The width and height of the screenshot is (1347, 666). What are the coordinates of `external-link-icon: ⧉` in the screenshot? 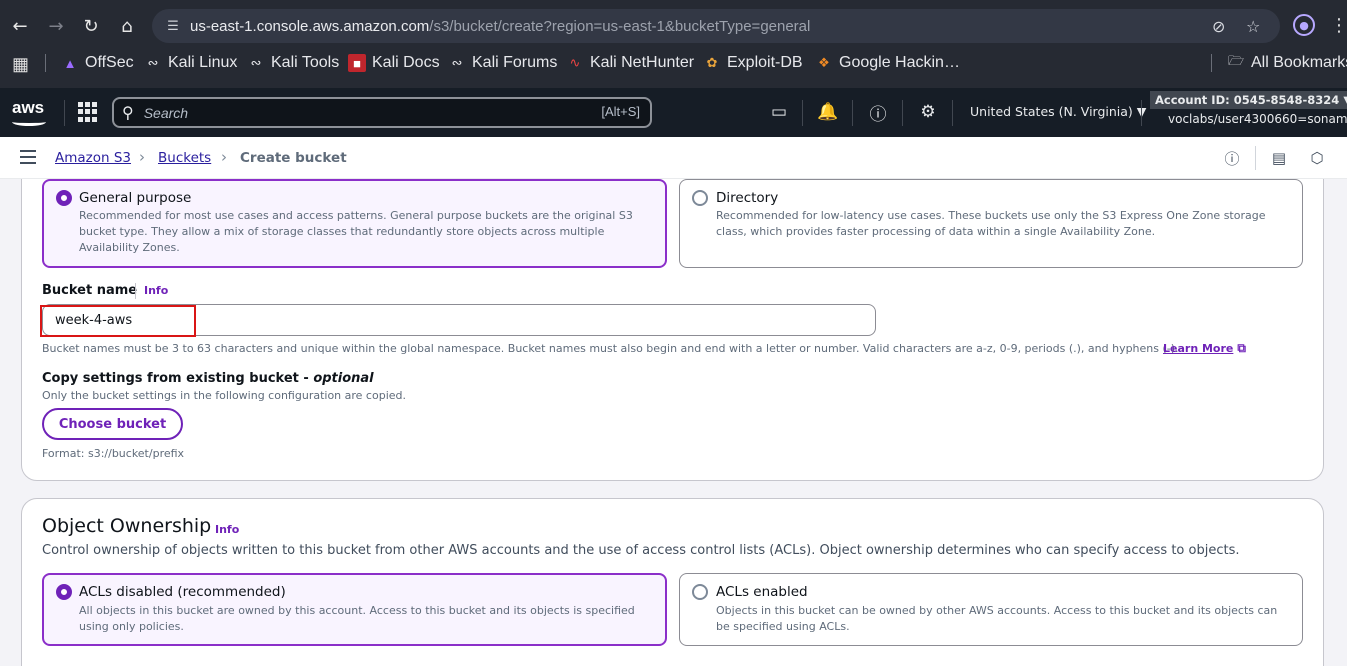 It's located at (1241, 348).